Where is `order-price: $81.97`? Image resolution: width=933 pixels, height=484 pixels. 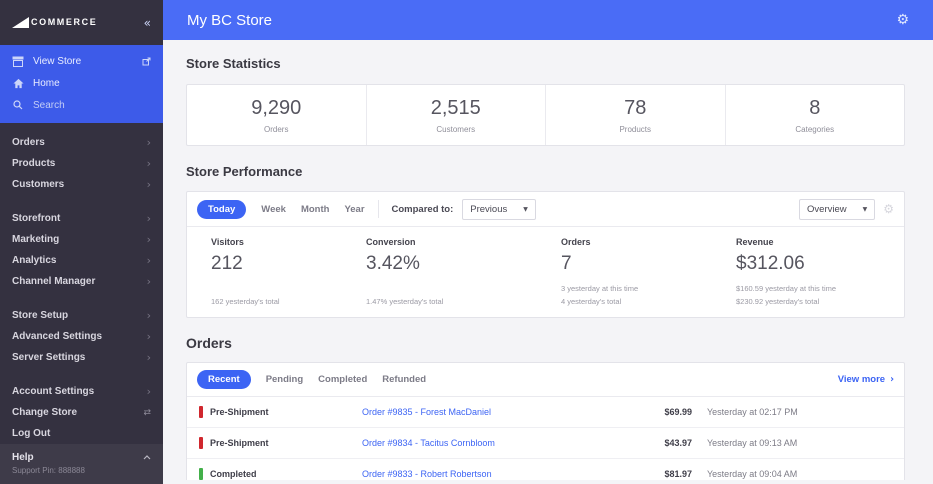
order-price: $81.97 is located at coordinates (678, 474).